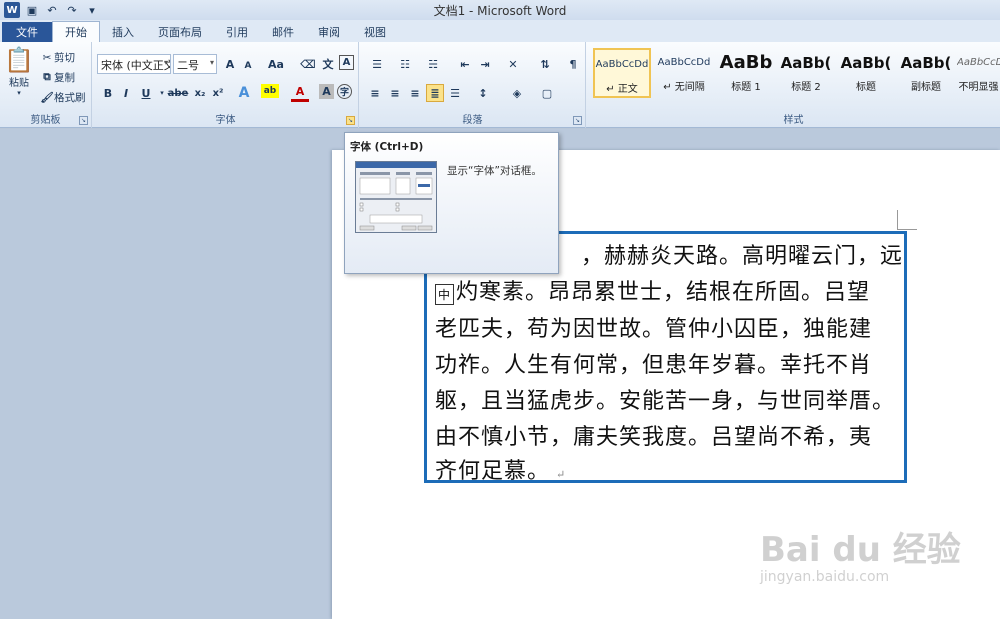 Image resolution: width=1000 pixels, height=619 pixels. I want to click on tab-references: 引用, so click(237, 32).